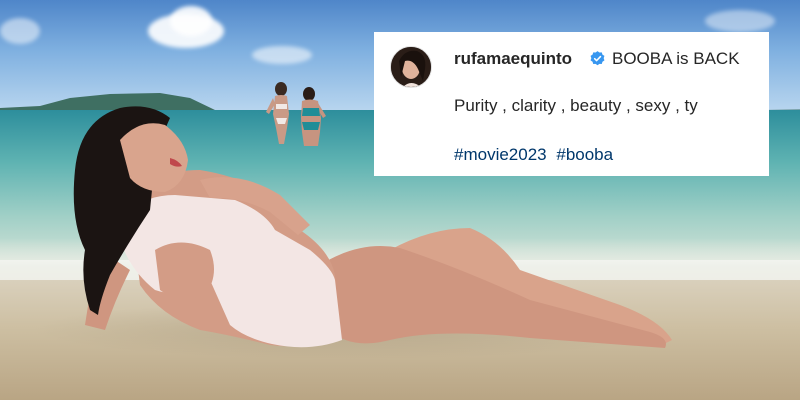 Image resolution: width=800 pixels, height=400 pixels. What do you see at coordinates (584, 154) in the screenshot?
I see `hashtag-booba: #booba` at bounding box center [584, 154].